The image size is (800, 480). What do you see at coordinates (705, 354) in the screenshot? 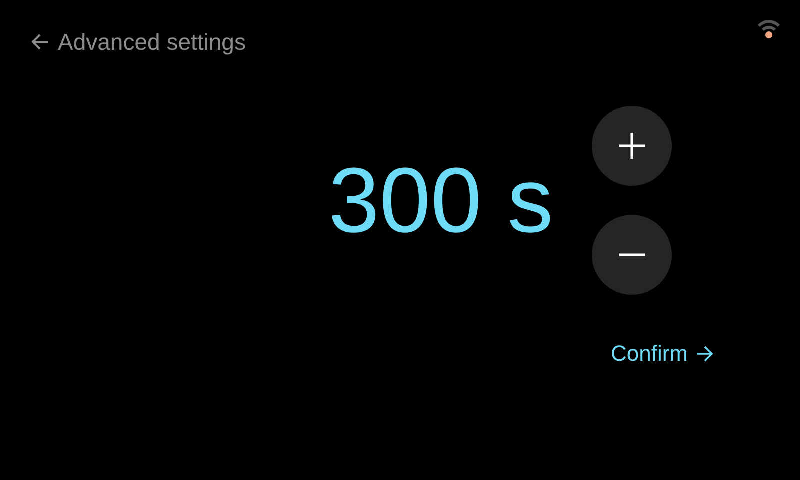
I see `right-arrow-icon` at bounding box center [705, 354].